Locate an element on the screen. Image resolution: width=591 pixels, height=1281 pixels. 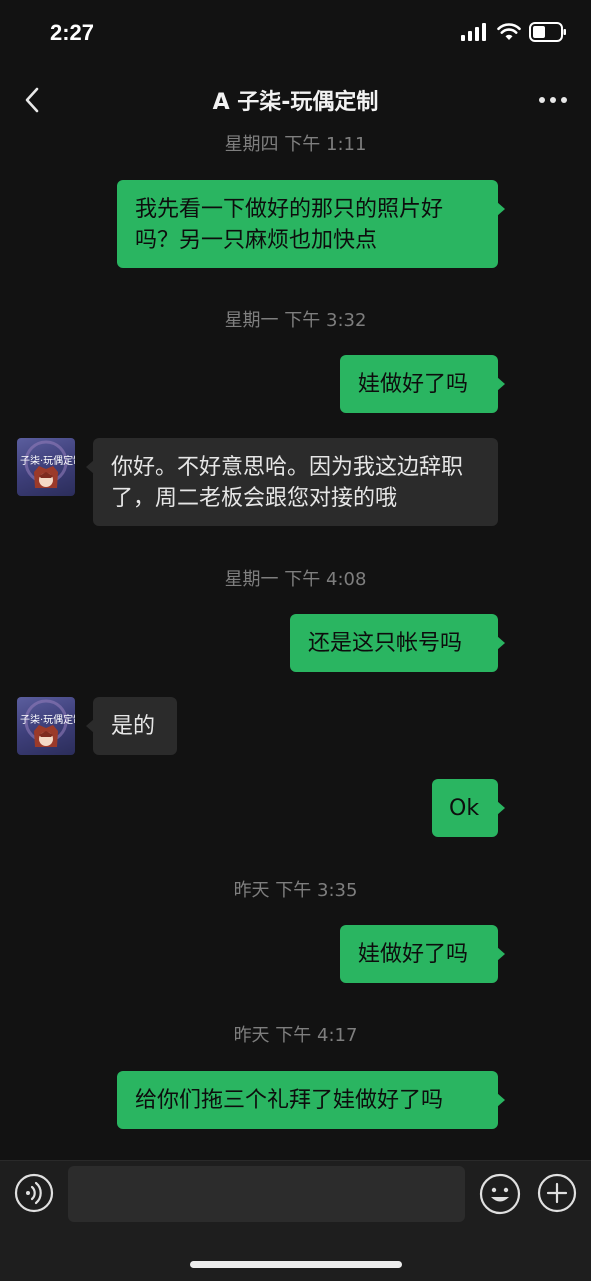
incoming-message: 你好。不好意思哈。因为我这边辞职了，周二老板会跟您对接的哦 is located at coordinates (292, 482).